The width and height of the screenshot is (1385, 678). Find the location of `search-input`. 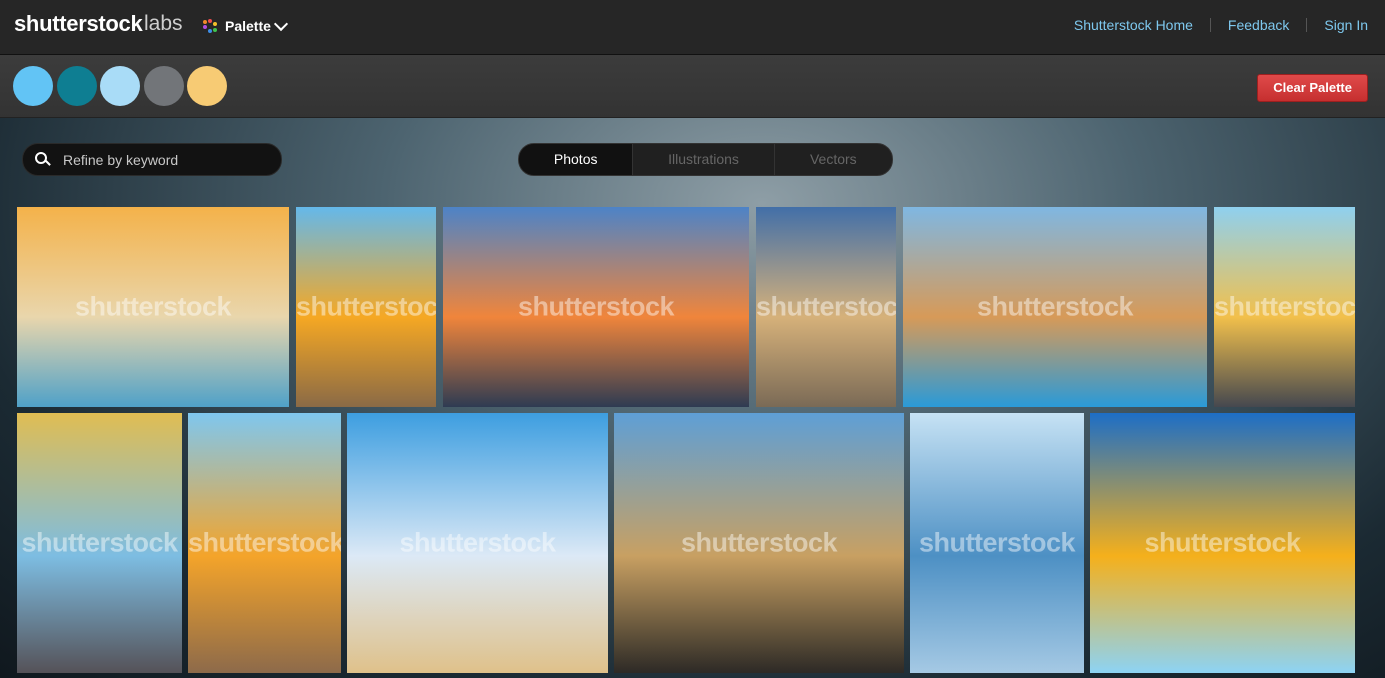

search-input is located at coordinates (163, 159).